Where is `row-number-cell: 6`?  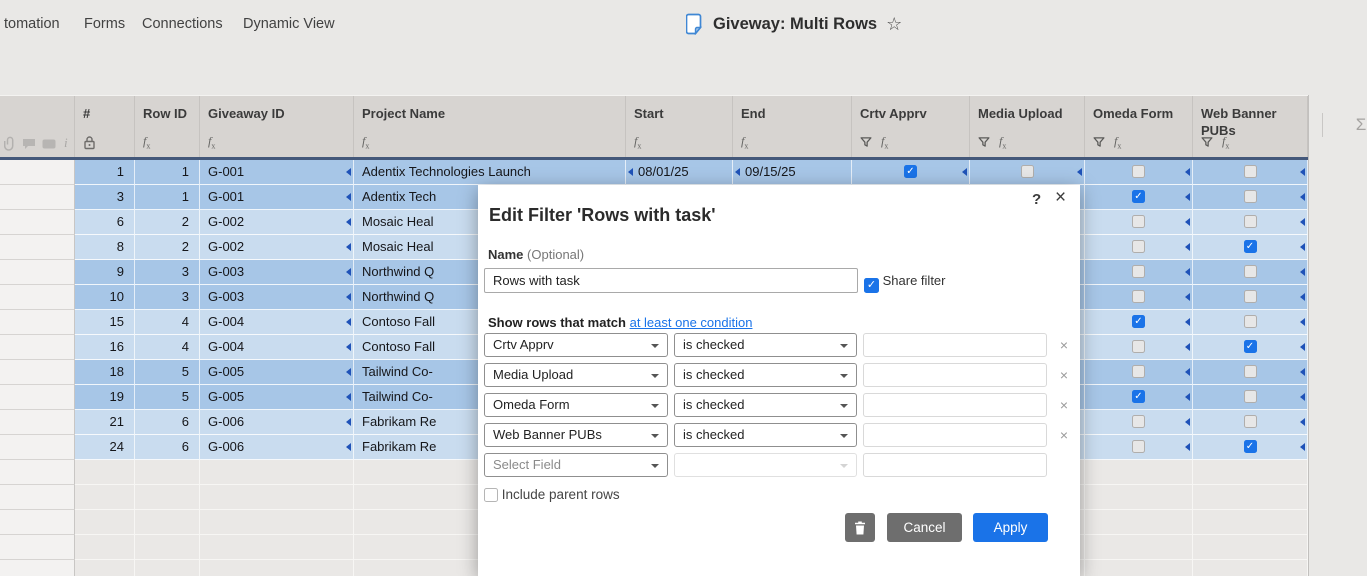
row-number-cell: 6 is located at coordinates (105, 222).